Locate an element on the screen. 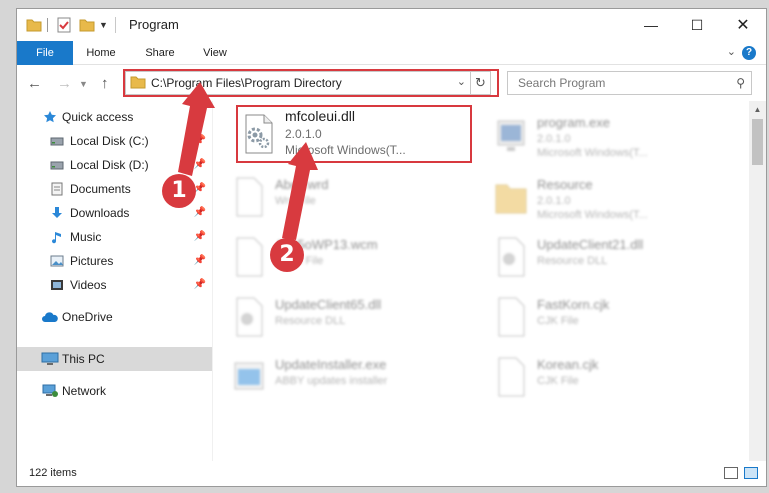  sidebar-item-network: Network is located at coordinates (114, 391).